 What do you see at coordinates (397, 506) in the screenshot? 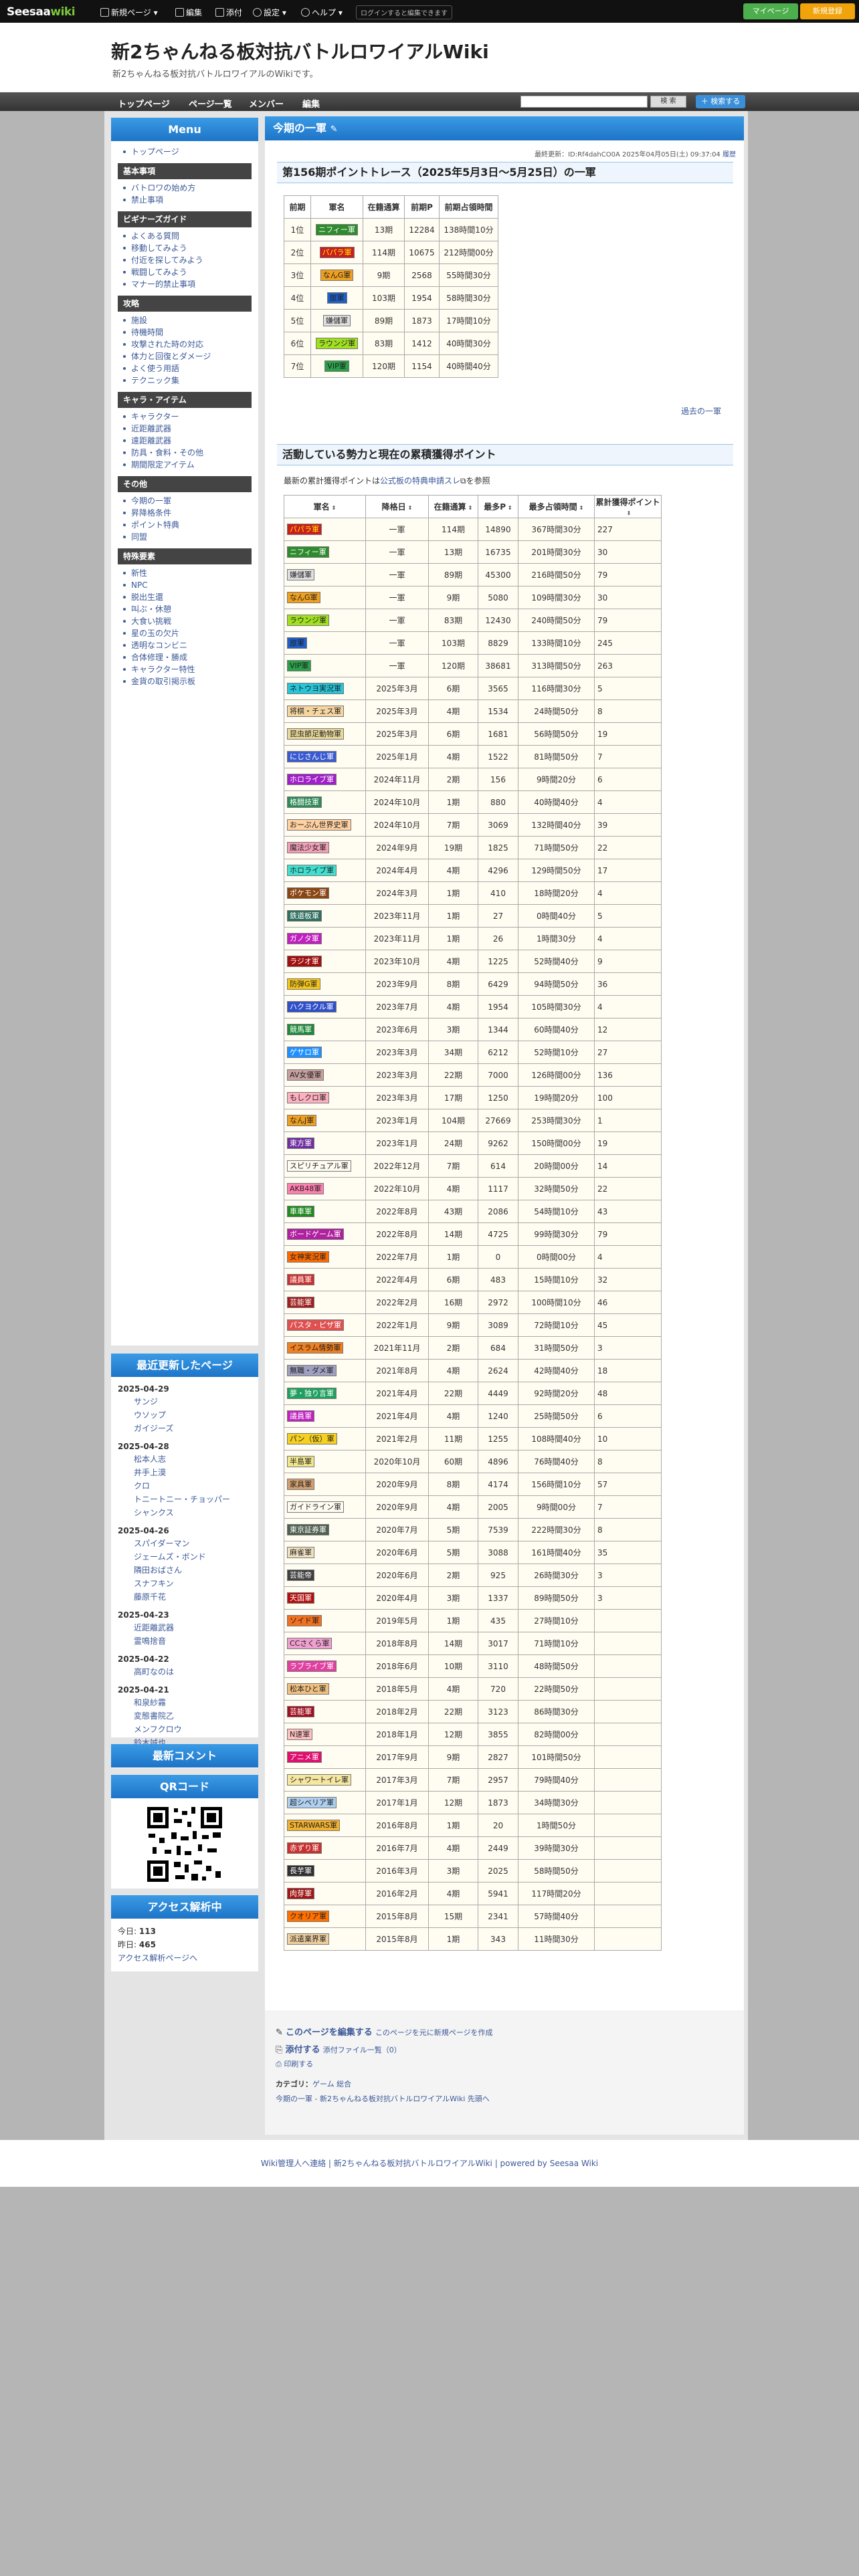
I see `sortable-column-header: 降格日 ⇕` at bounding box center [397, 506].